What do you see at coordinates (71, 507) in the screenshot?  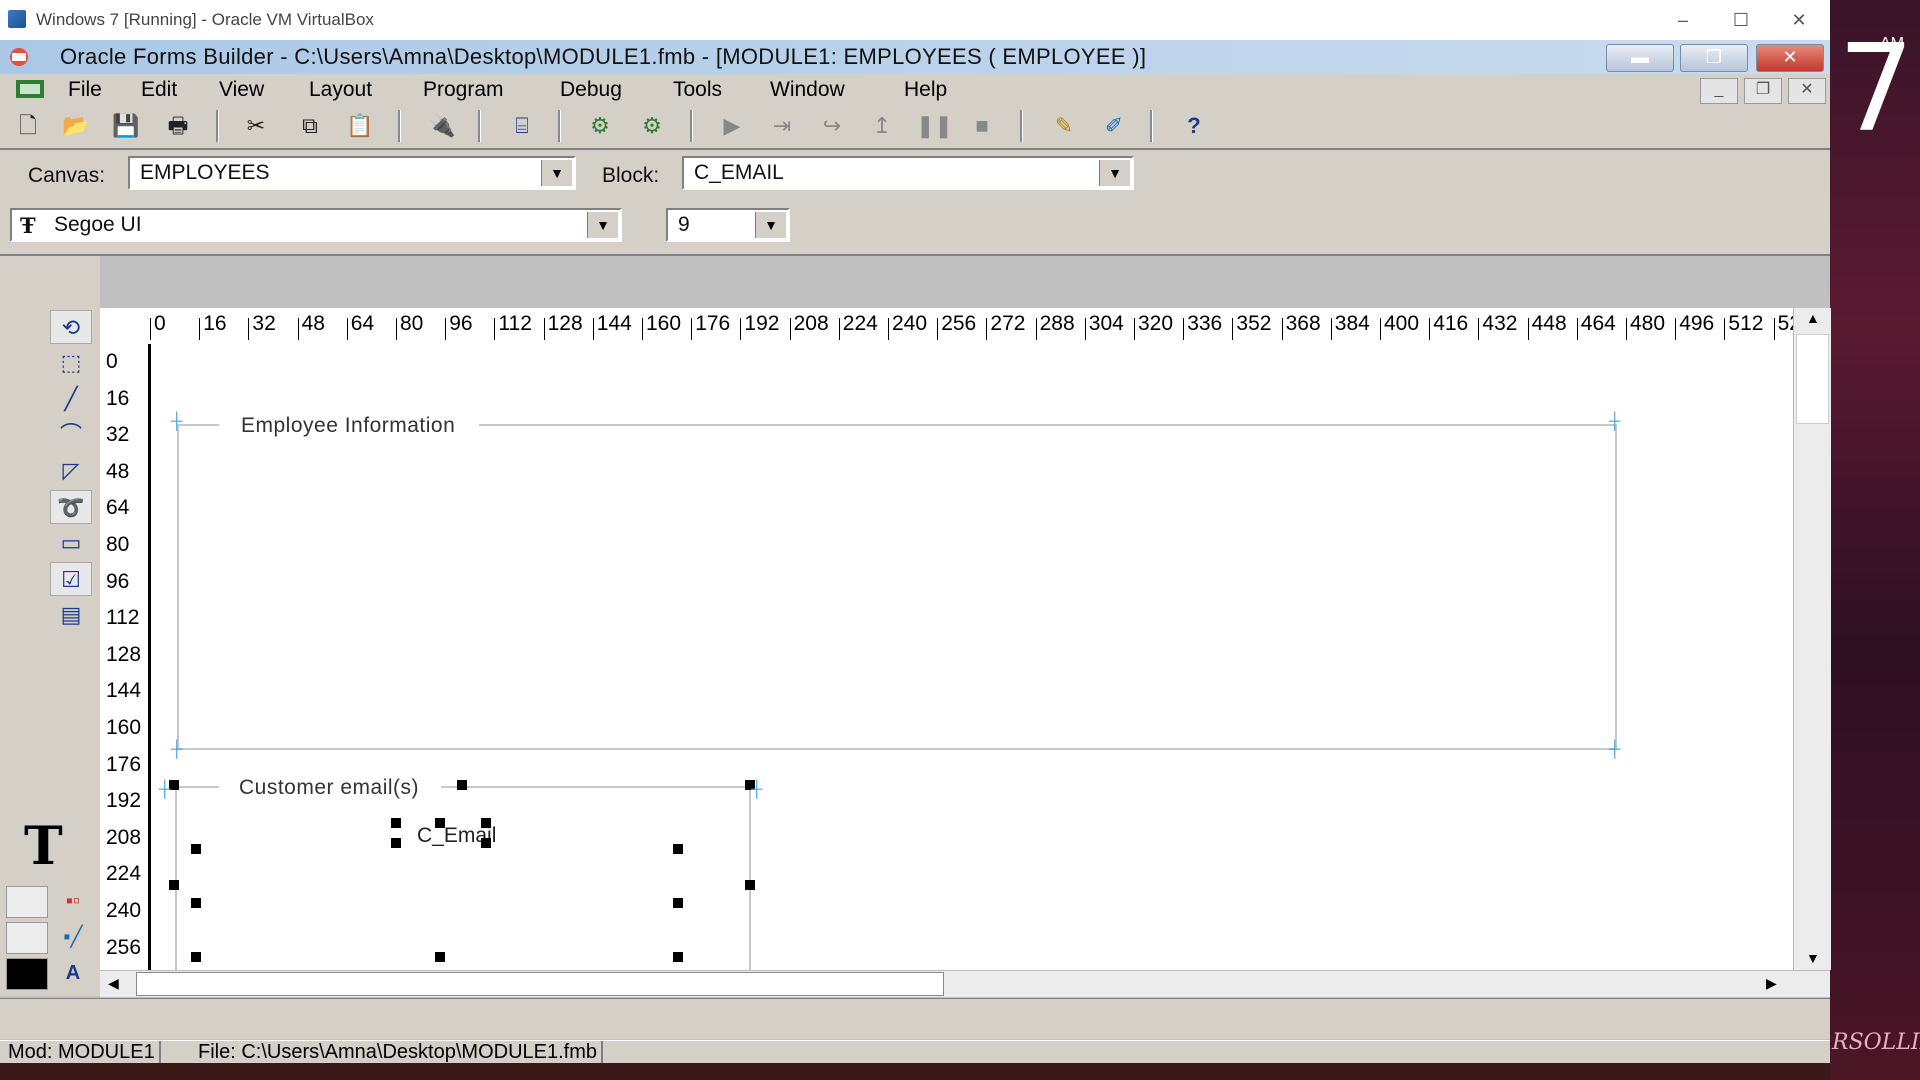 I see `freehand-tool-icon: ➰` at bounding box center [71, 507].